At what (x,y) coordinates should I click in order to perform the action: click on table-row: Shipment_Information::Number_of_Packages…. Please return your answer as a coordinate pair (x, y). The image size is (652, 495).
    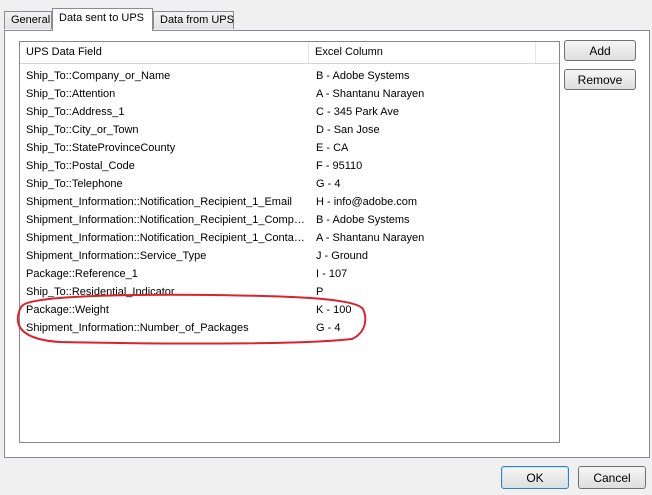
    Looking at the image, I should click on (289, 328).